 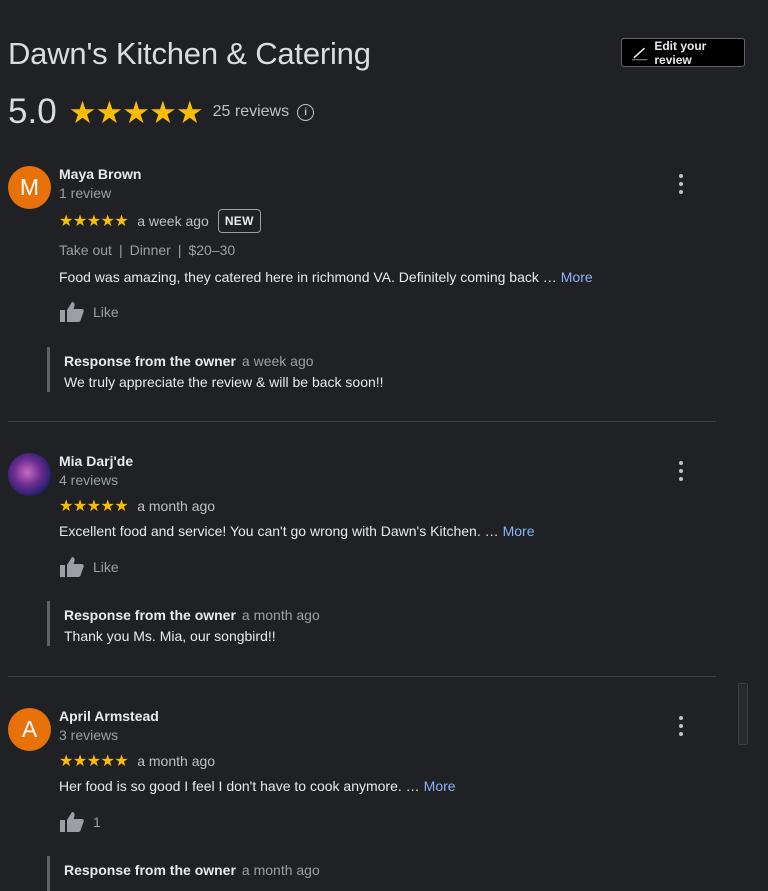 What do you see at coordinates (150, 250) in the screenshot?
I see `meta-meal: Dinner` at bounding box center [150, 250].